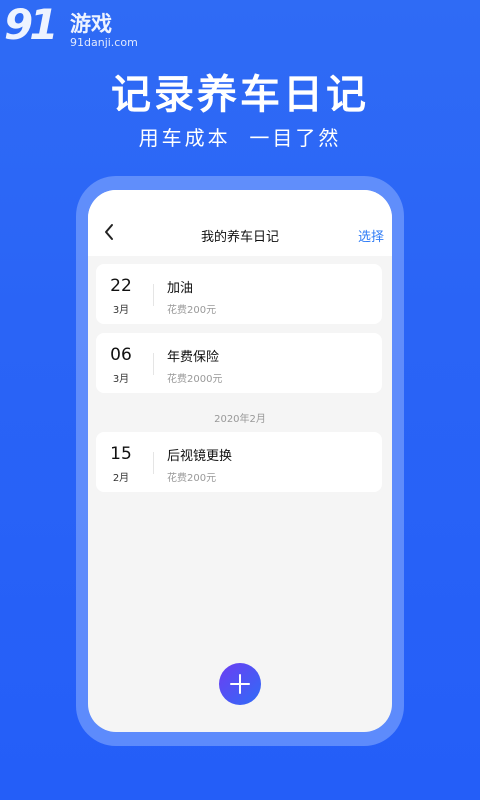 Image resolution: width=480 pixels, height=800 pixels. What do you see at coordinates (239, 237) in the screenshot?
I see `page-title: 我的养车日记` at bounding box center [239, 237].